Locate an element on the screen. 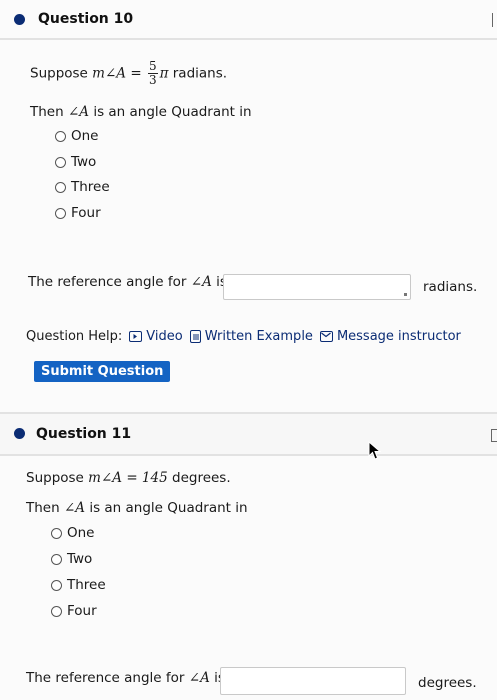  fraction-numerator: 5 is located at coordinates (152, 66).